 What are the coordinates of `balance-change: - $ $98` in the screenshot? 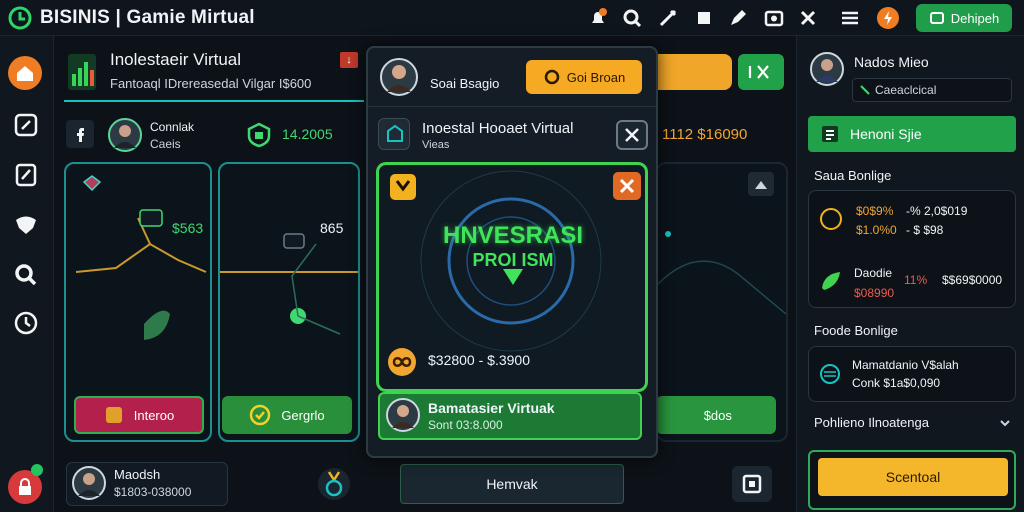 It's located at (925, 230).